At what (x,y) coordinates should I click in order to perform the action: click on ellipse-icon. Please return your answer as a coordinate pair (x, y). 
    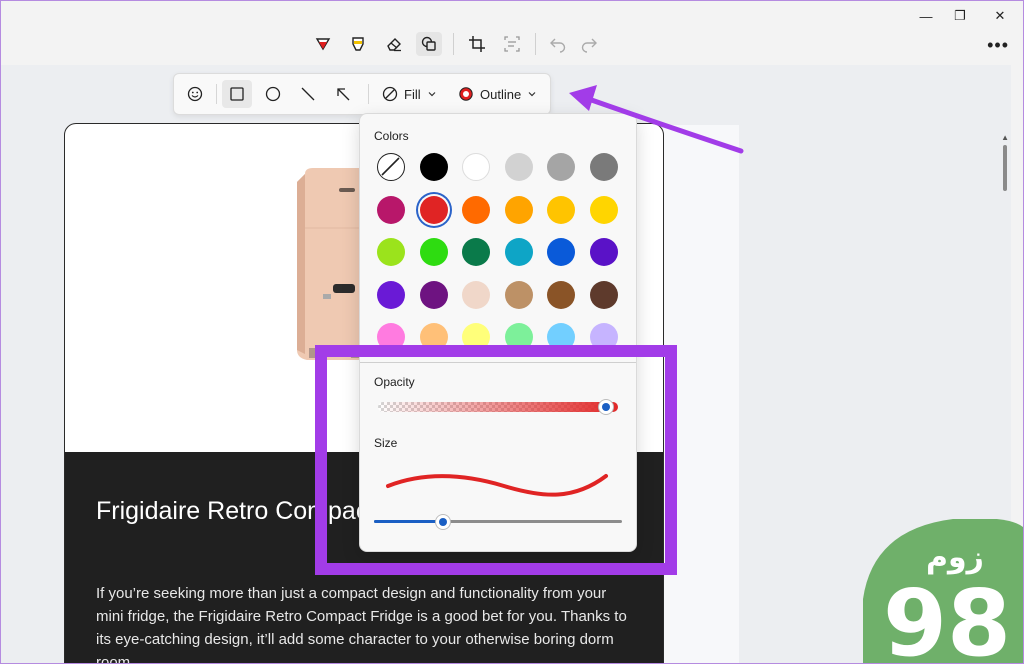
    Looking at the image, I should click on (273, 94).